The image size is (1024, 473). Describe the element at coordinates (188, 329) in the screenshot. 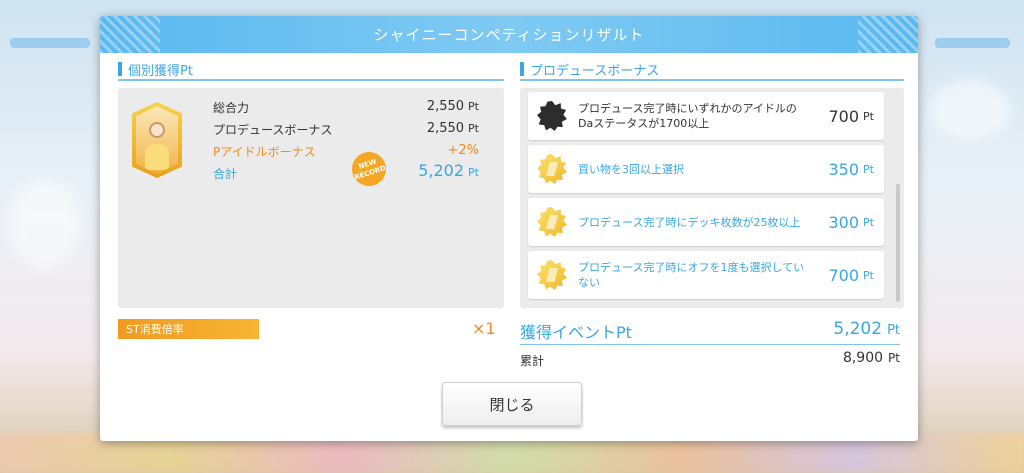

I see `st-consumption-label: ST消費倍率` at that location.